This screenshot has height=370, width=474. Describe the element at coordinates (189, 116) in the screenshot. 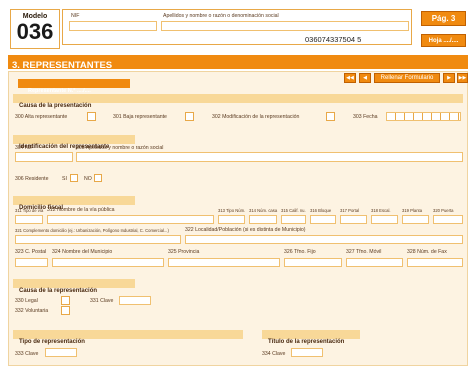

I see `baja-checkbox` at that location.